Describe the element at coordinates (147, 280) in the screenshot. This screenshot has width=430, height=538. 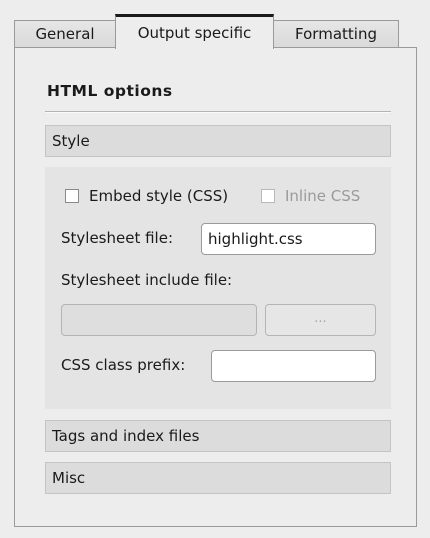
I see `stylesheet-include-label: Stylesheet include file:` at that location.